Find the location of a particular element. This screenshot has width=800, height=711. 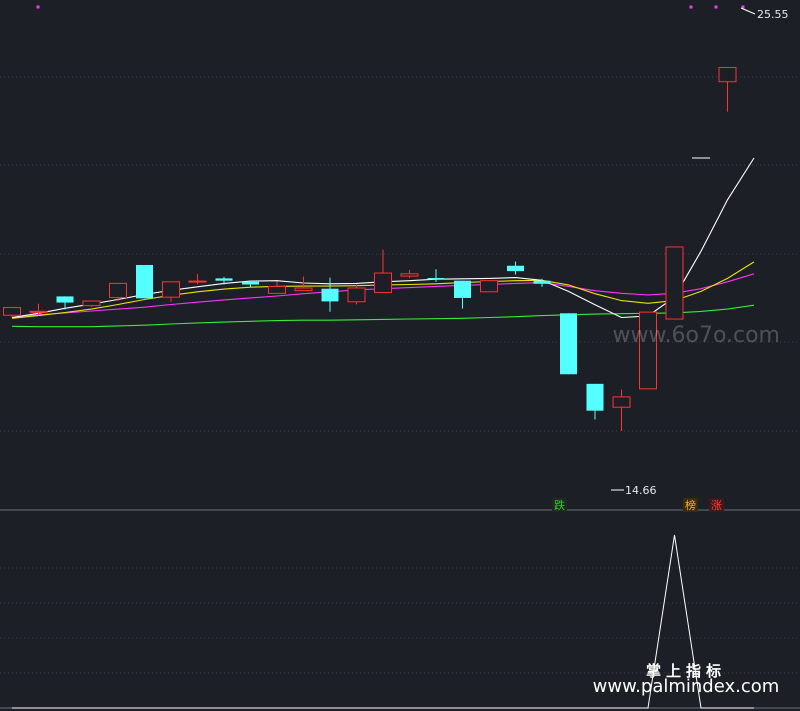

min-price-label: 14.66 is located at coordinates (641, 490).